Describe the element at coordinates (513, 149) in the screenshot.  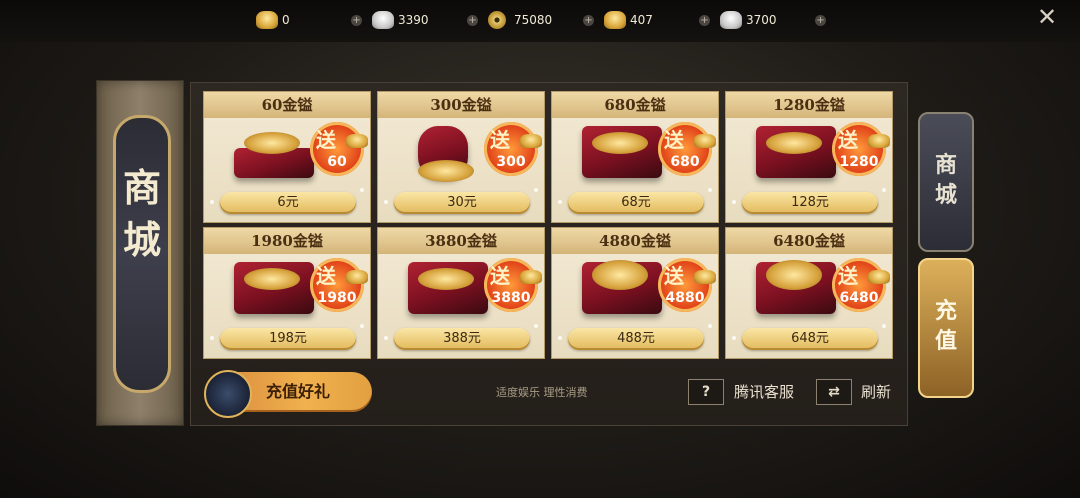
I see `bonus-badge: 送 300` at that location.